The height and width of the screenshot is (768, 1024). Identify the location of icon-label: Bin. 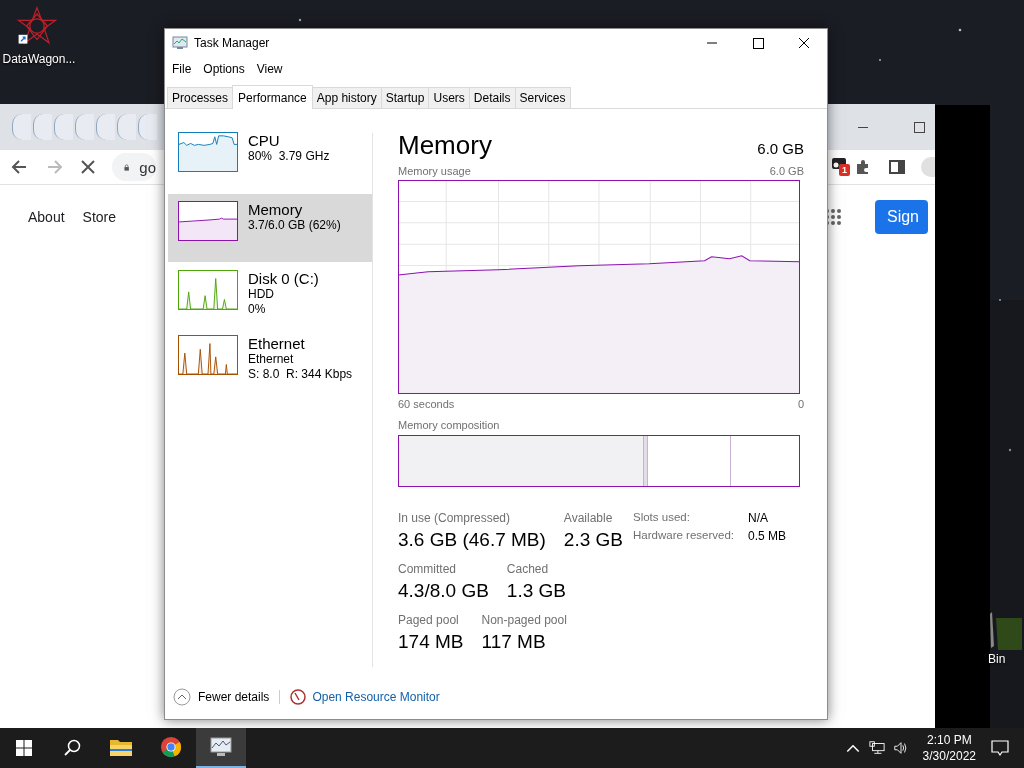
(997, 659).